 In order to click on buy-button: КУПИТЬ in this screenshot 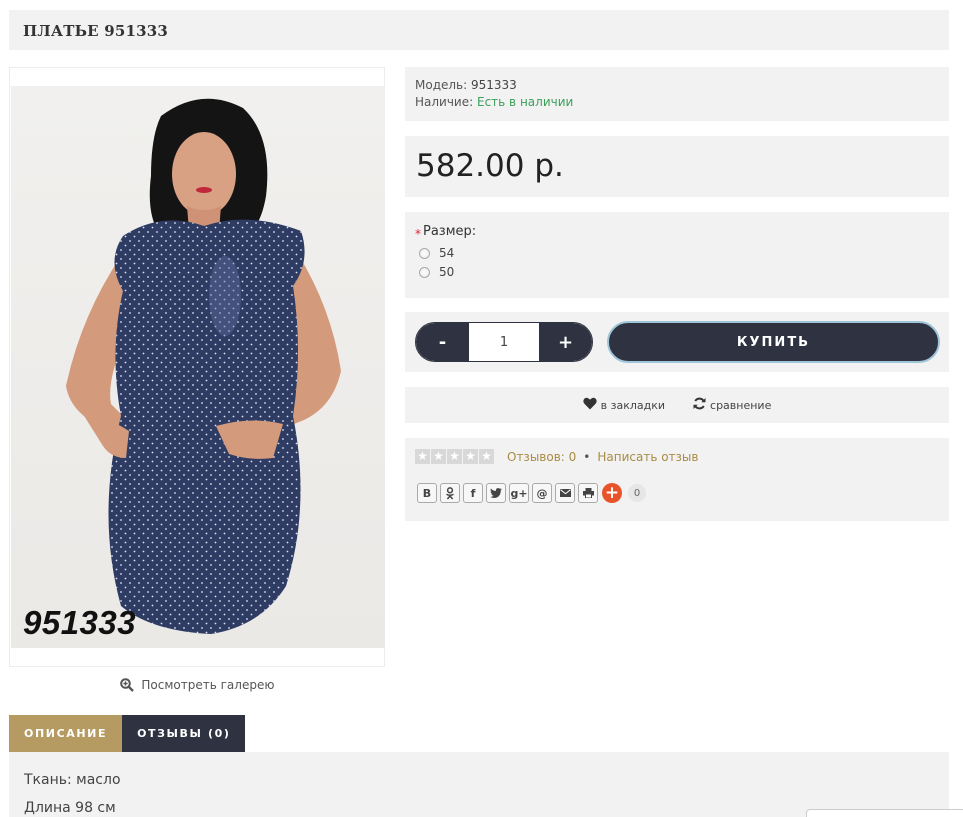, I will do `click(773, 342)`.